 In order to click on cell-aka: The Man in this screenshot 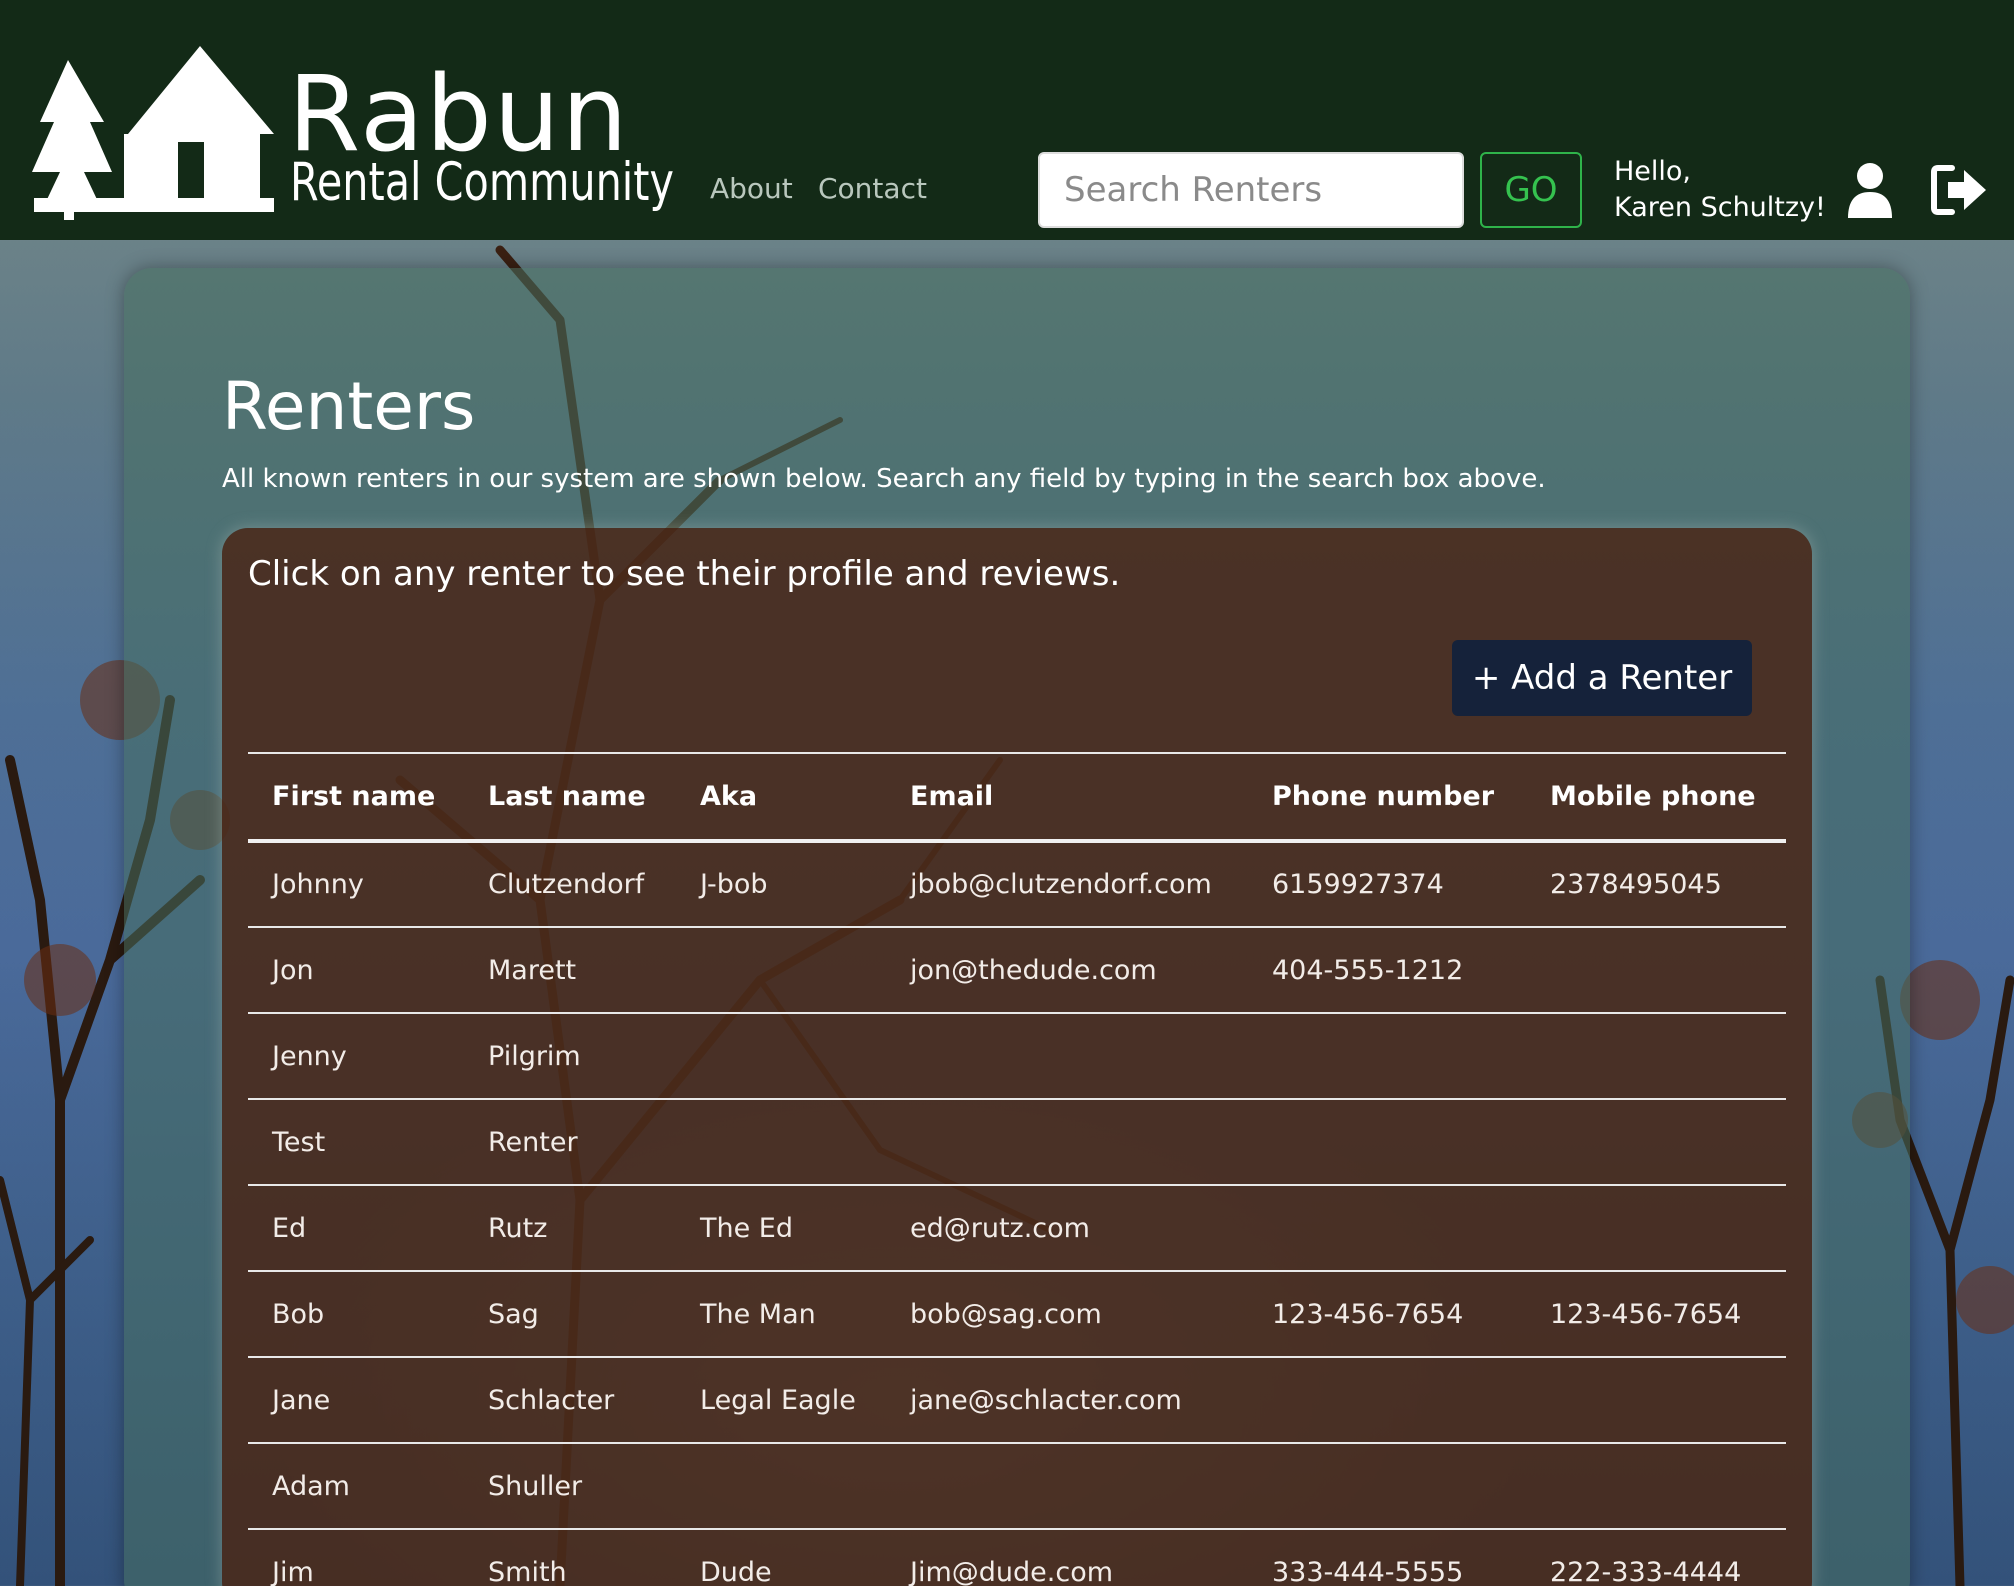, I will do `click(758, 1314)`.